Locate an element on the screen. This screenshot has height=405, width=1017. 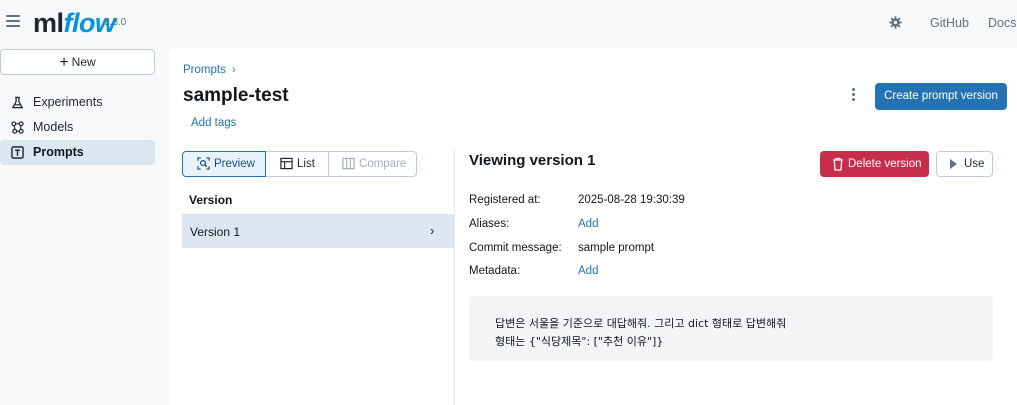
sidebar-item-experiments: Experiments is located at coordinates (77, 102).